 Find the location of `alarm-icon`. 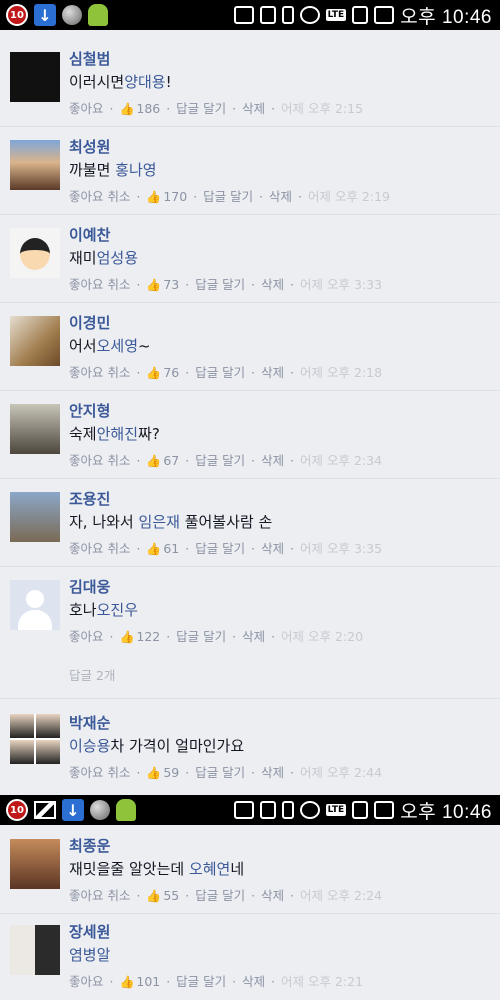

alarm-icon is located at coordinates (309, 810).